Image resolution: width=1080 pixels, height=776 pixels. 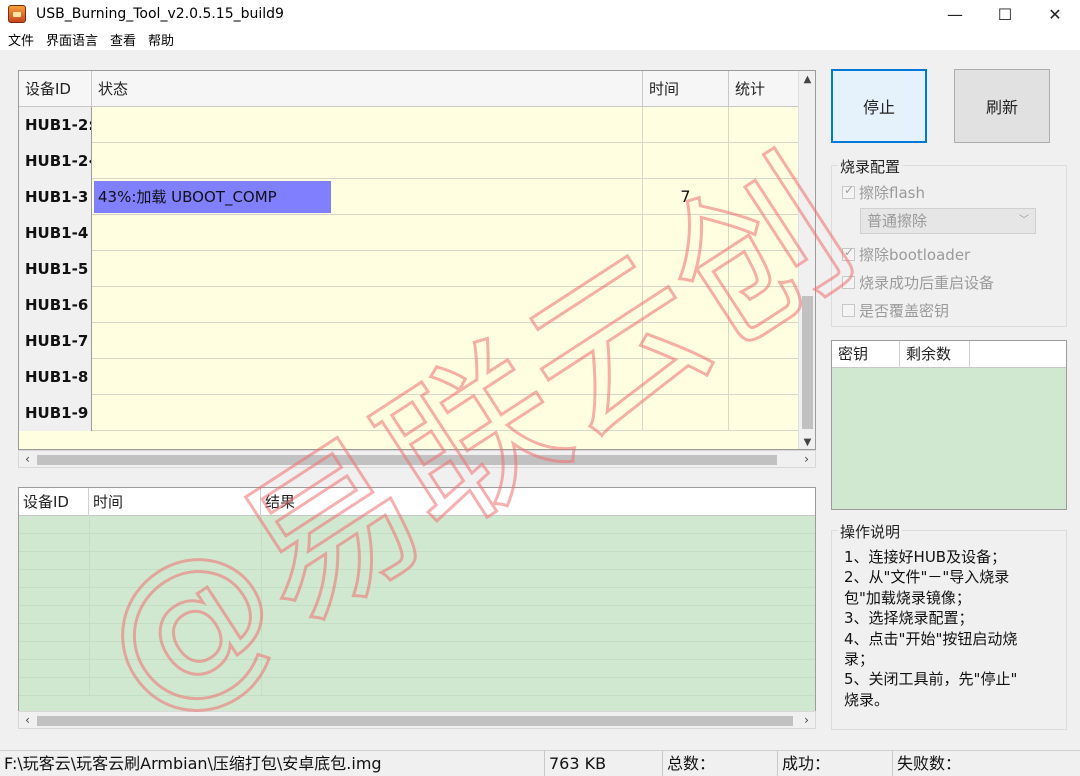 I want to click on status-total: 总数：, so click(x=720, y=763).